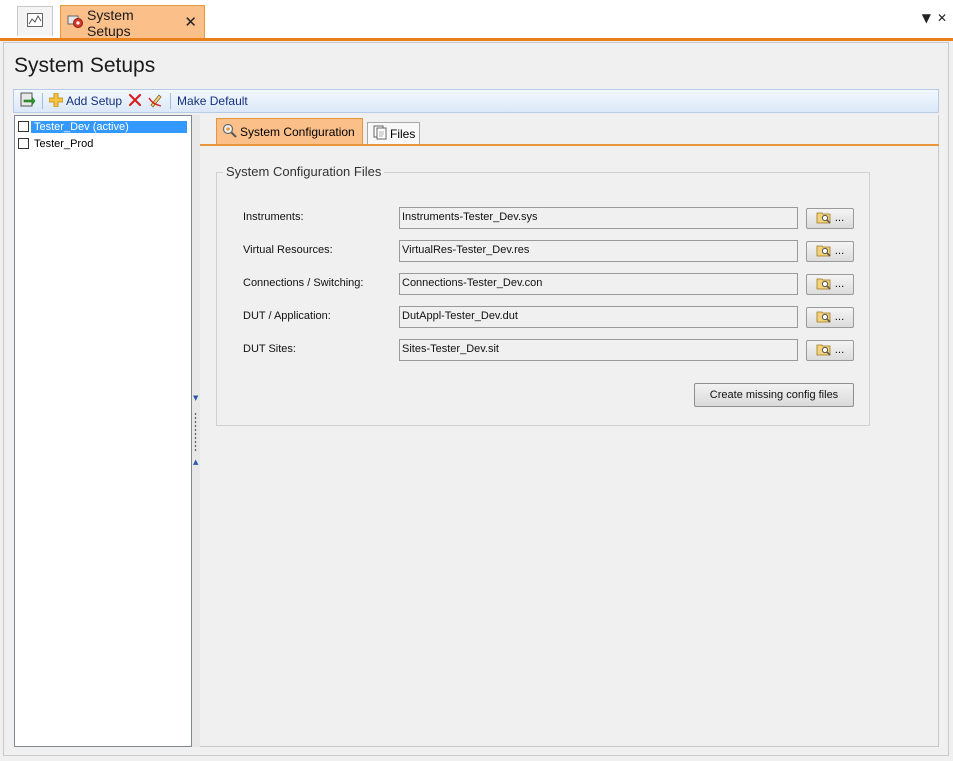 The height and width of the screenshot is (761, 953). What do you see at coordinates (94, 101) in the screenshot?
I see `add-setup-label: Add Setup` at bounding box center [94, 101].